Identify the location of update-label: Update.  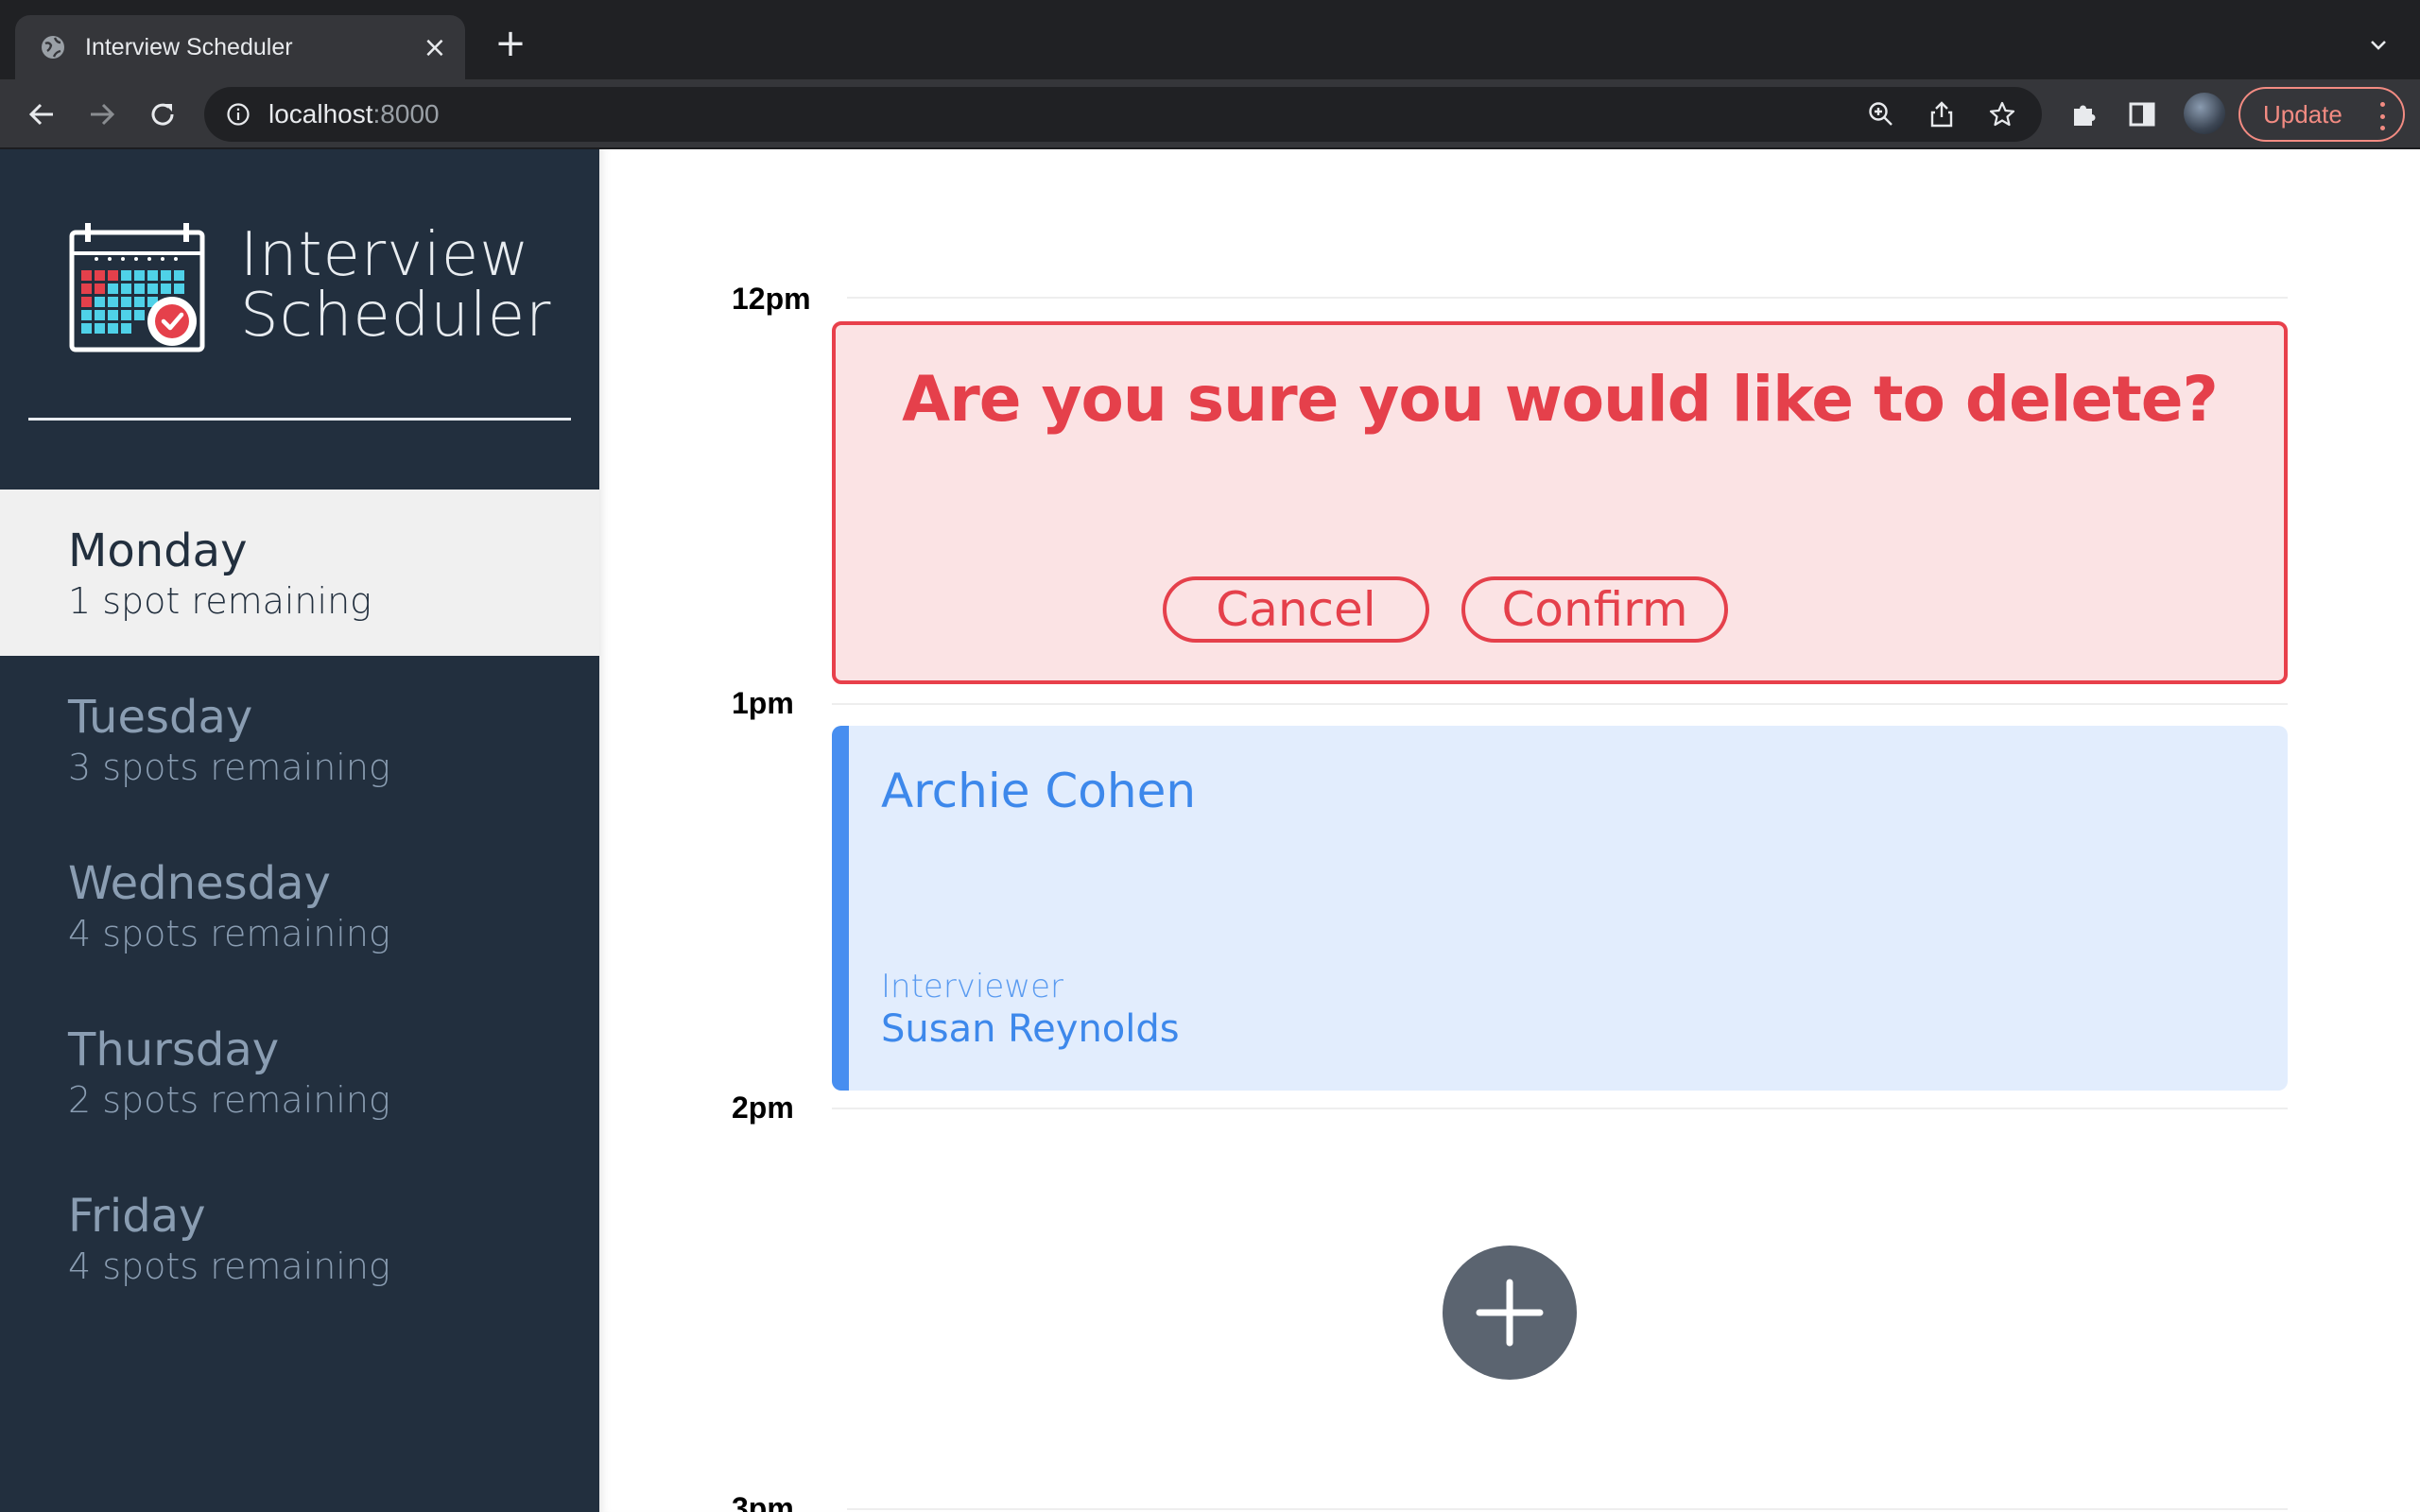
(2302, 114).